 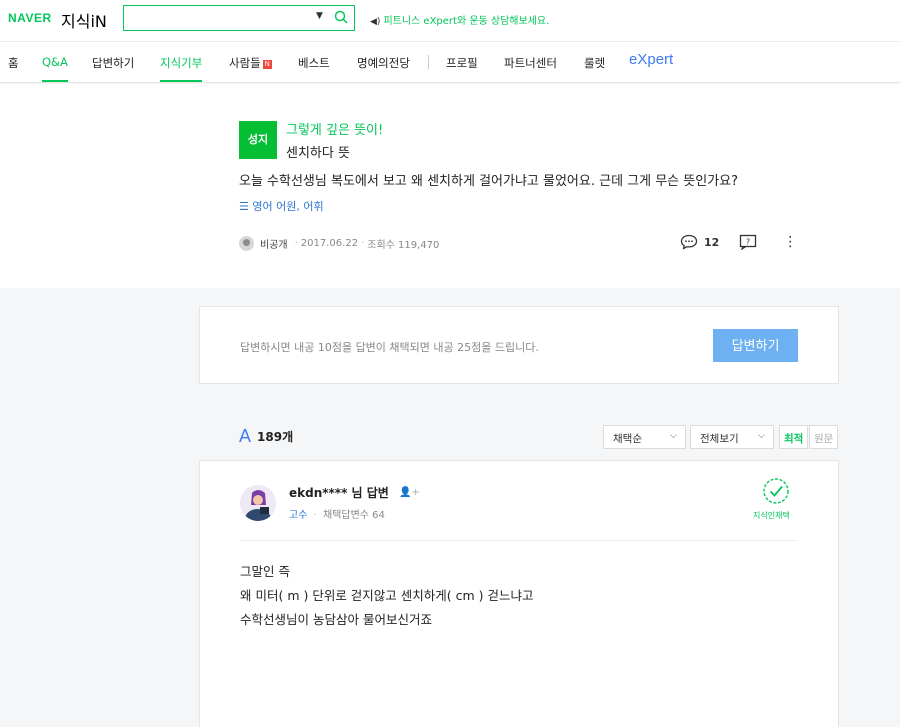 What do you see at coordinates (13, 63) in the screenshot?
I see `nav-home: 홈` at bounding box center [13, 63].